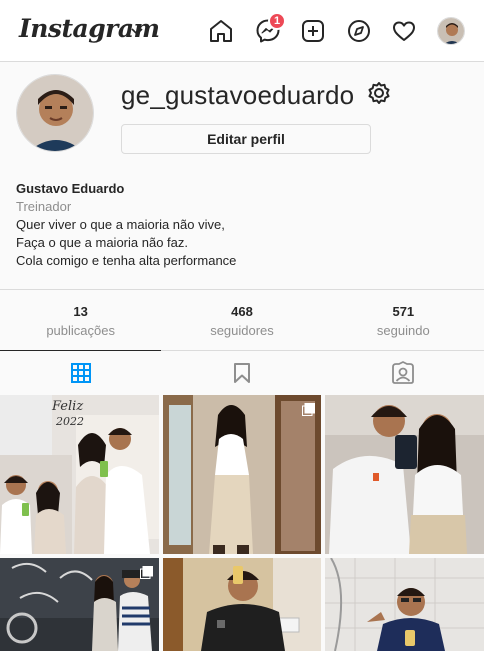  I want to click on bookmark-icon, so click(241, 372).